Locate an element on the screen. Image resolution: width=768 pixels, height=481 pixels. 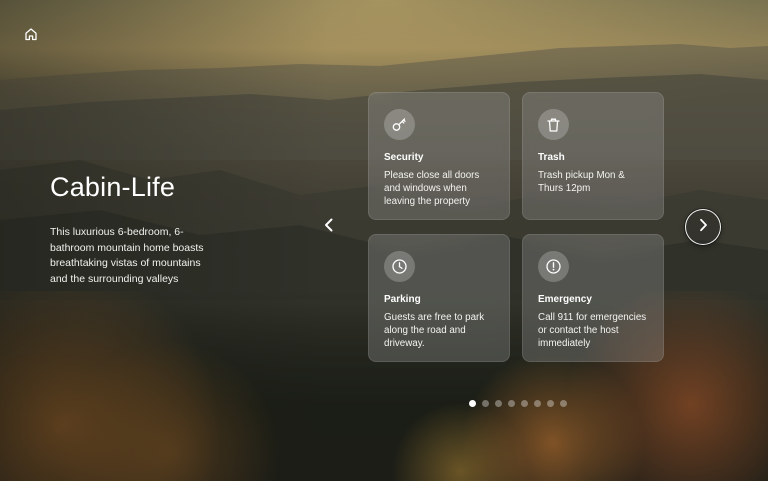
carousel-pagination is located at coordinates (518, 403).